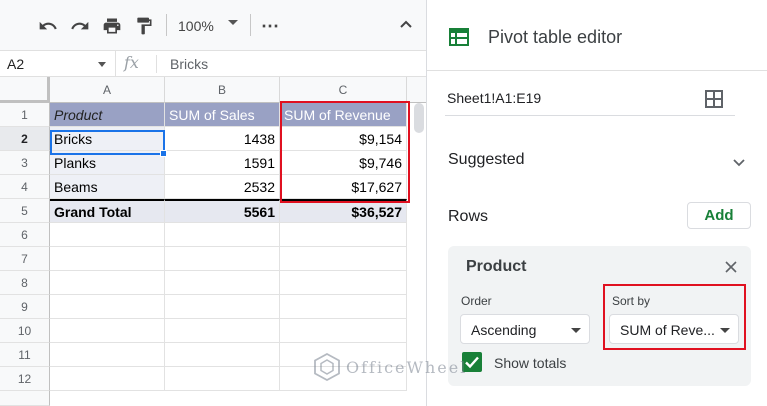  I want to click on column-header-filler, so click(416, 90).